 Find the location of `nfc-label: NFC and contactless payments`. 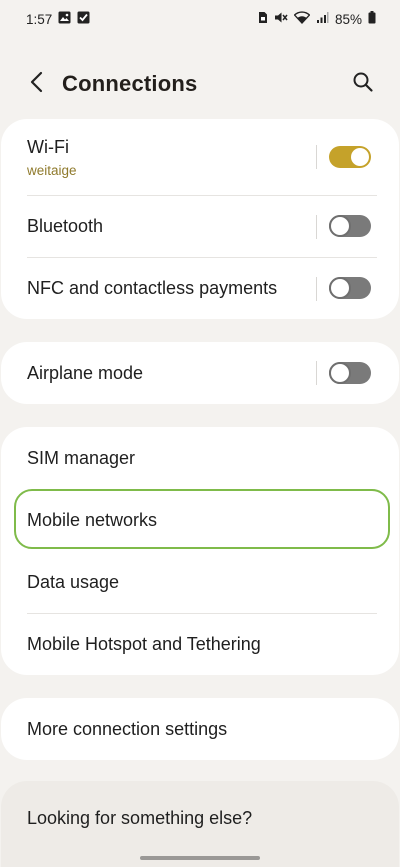

nfc-label: NFC and contactless payments is located at coordinates (152, 288).